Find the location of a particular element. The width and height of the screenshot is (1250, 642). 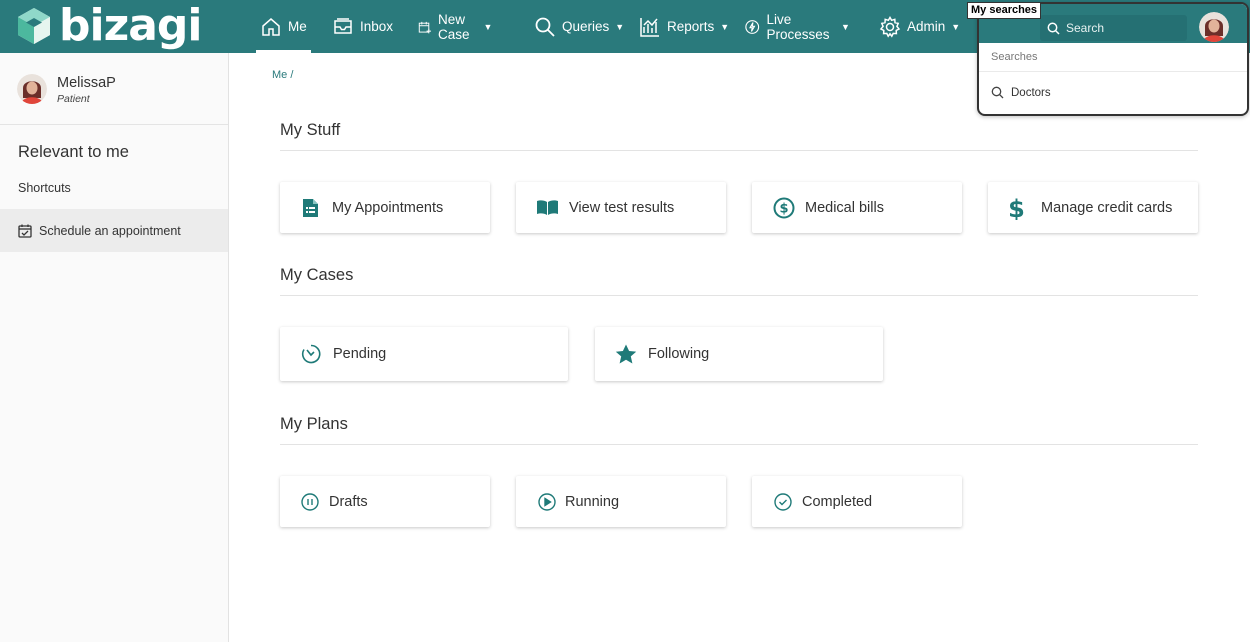

user-profile: MelissaP Patient is located at coordinates (114, 89).